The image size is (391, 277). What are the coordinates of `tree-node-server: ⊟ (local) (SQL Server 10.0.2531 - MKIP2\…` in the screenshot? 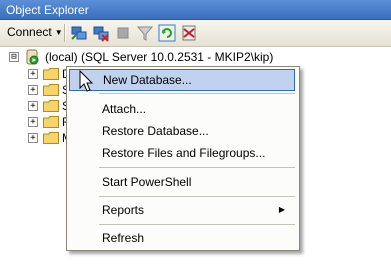 It's located at (195, 57).